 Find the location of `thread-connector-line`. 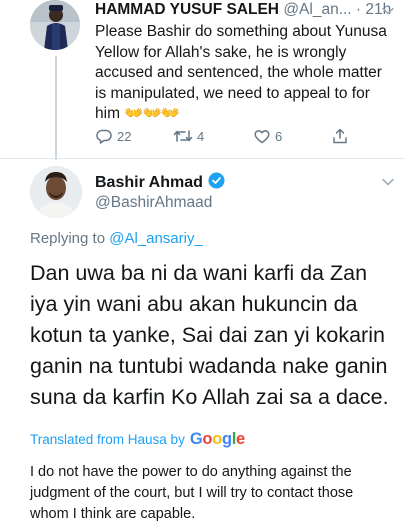

thread-connector-line is located at coordinates (56, 108).